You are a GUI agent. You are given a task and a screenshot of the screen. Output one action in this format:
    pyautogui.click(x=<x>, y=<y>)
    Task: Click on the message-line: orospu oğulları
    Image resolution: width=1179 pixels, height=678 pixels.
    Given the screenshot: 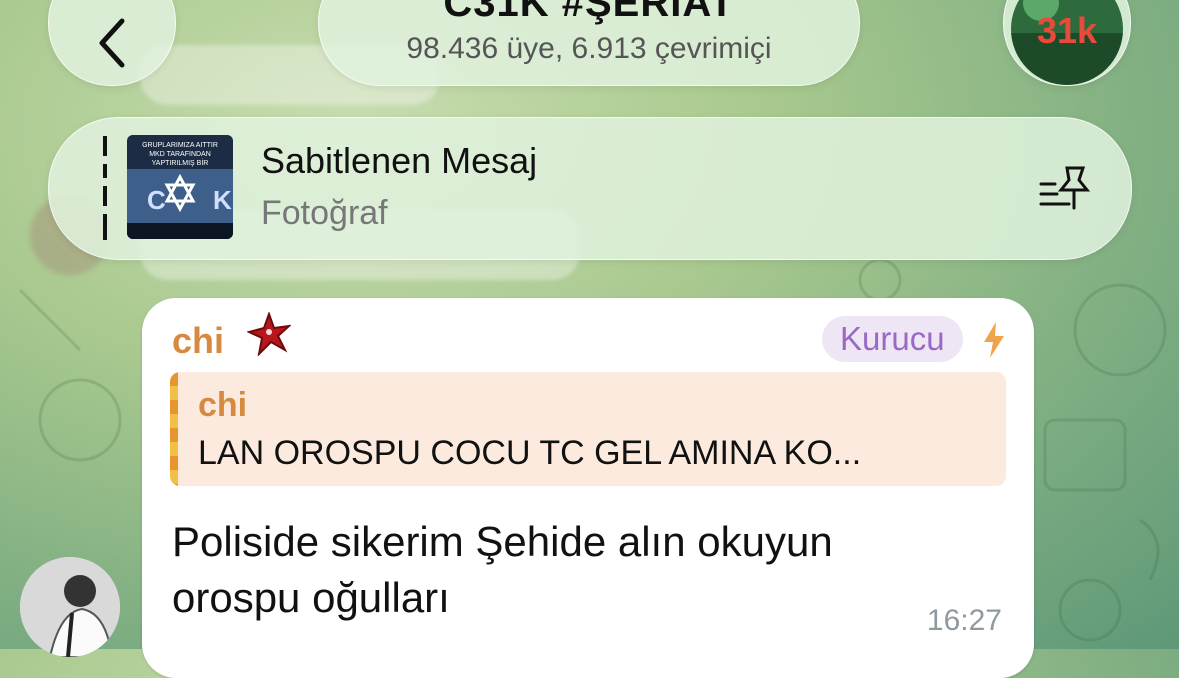 What is the action you would take?
    pyautogui.click(x=311, y=597)
    